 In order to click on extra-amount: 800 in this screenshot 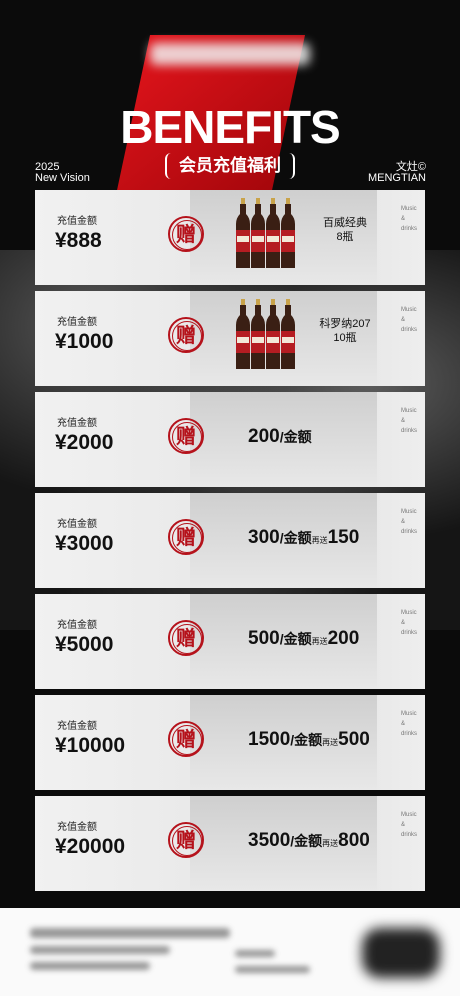, I will do `click(354, 840)`.